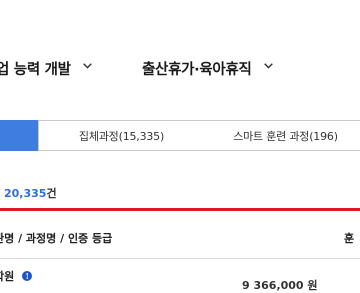  I want to click on info-icon: !, so click(27, 276).